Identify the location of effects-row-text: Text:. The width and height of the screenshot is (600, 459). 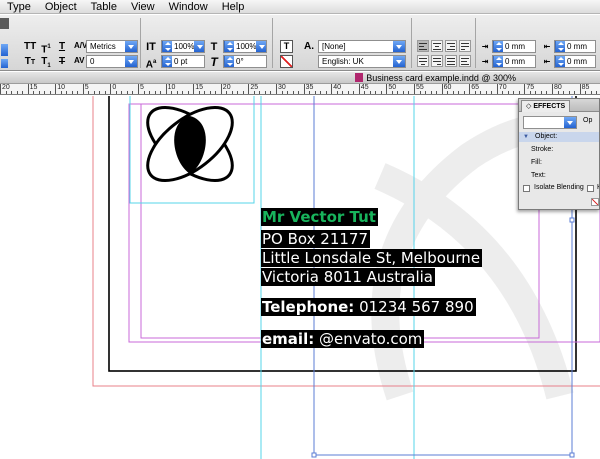
(559, 176).